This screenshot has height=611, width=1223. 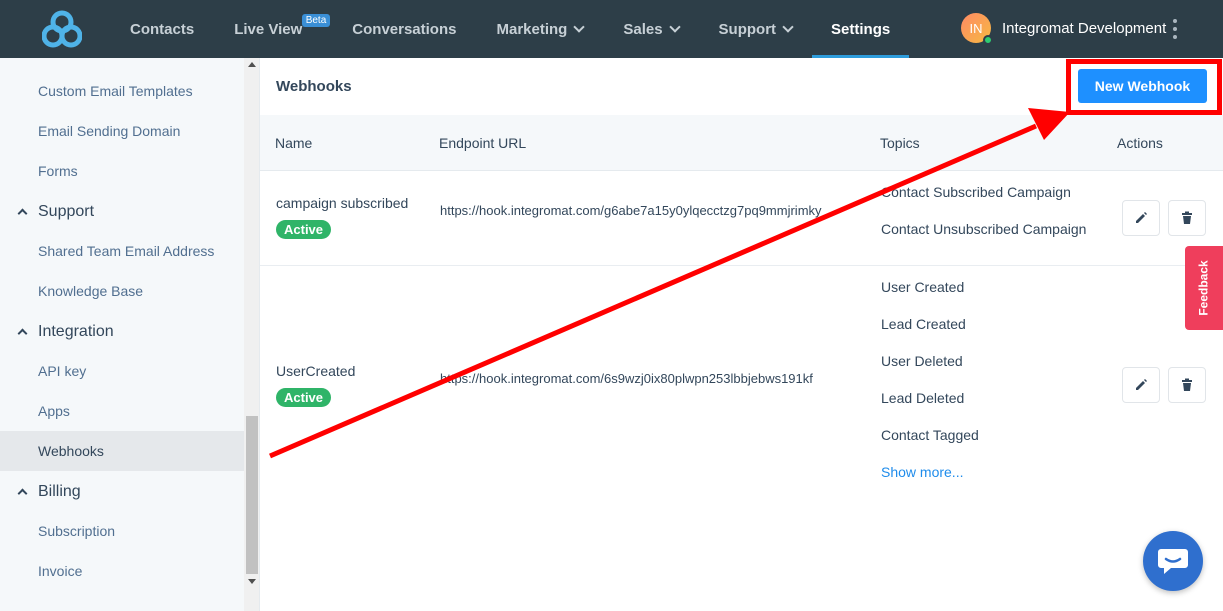 What do you see at coordinates (1140, 143) in the screenshot?
I see `column-header-actions: Actions` at bounding box center [1140, 143].